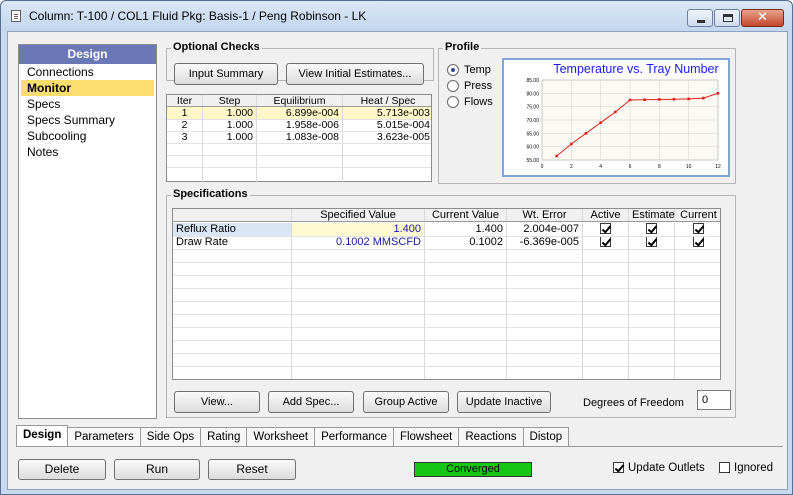  I want to click on minimize-icon, so click(701, 21).